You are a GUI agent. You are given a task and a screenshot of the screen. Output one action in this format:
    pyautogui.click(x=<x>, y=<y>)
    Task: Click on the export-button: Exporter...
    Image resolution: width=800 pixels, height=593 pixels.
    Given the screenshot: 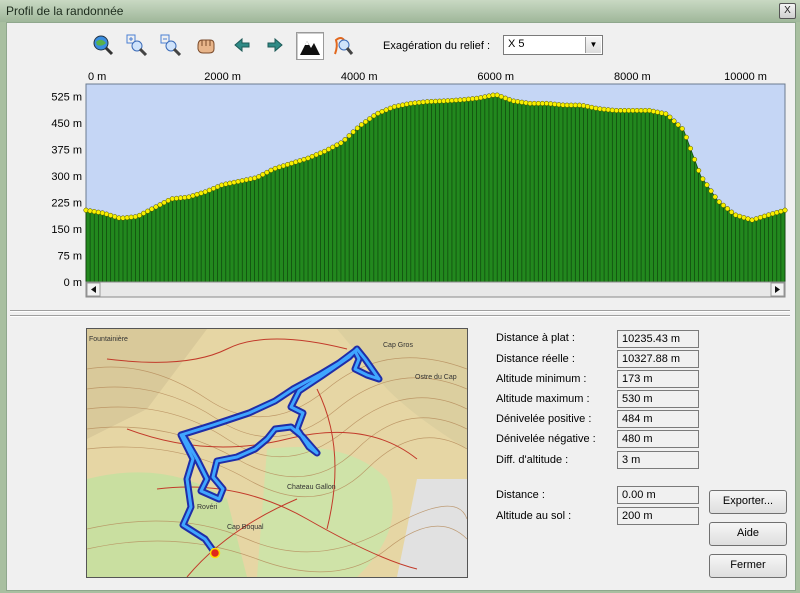 What is the action you would take?
    pyautogui.click(x=748, y=502)
    